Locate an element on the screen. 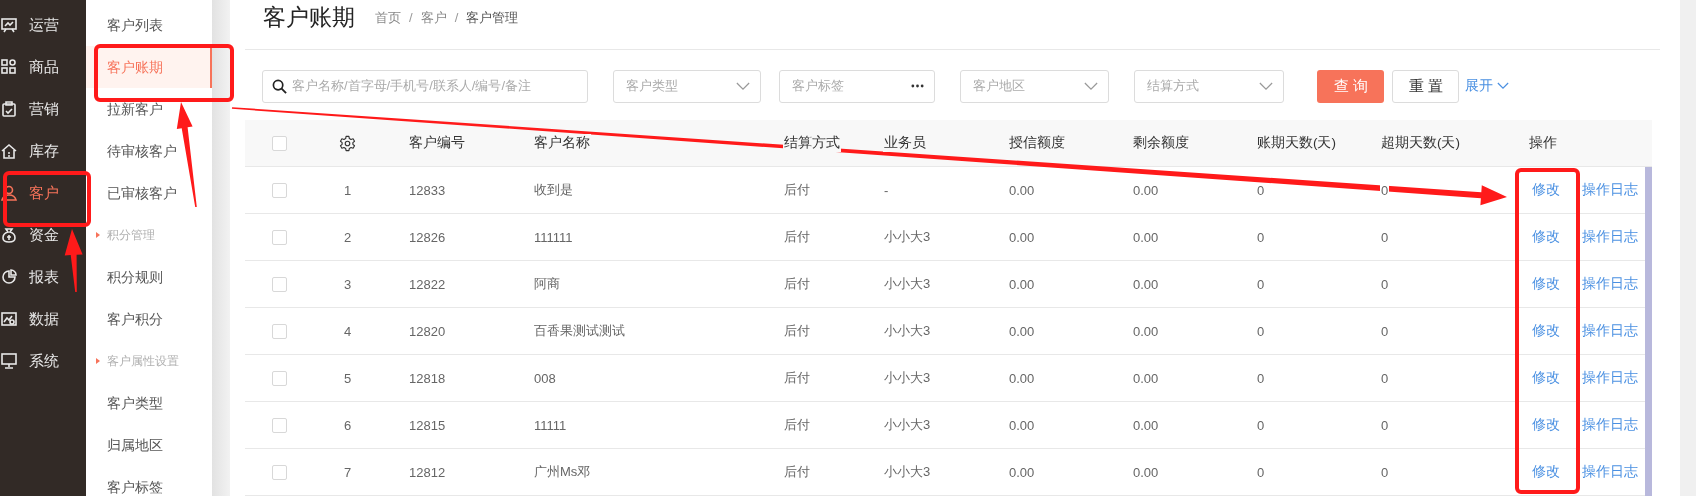  row-number: 4 is located at coordinates (347, 331).